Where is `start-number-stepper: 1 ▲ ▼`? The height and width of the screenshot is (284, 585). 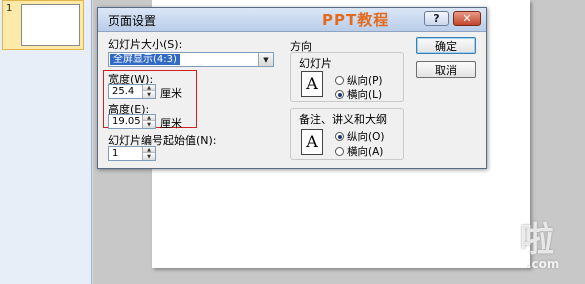 start-number-stepper: 1 ▲ ▼ is located at coordinates (132, 153).